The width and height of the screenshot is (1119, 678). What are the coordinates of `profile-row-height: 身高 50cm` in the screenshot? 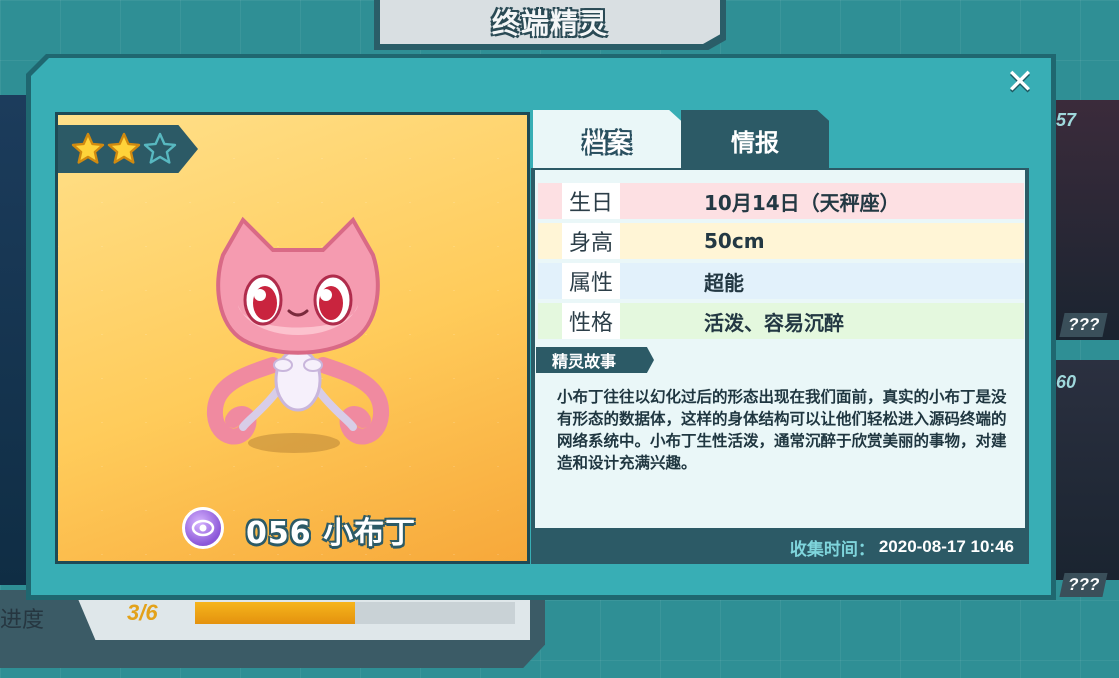 It's located at (781, 241).